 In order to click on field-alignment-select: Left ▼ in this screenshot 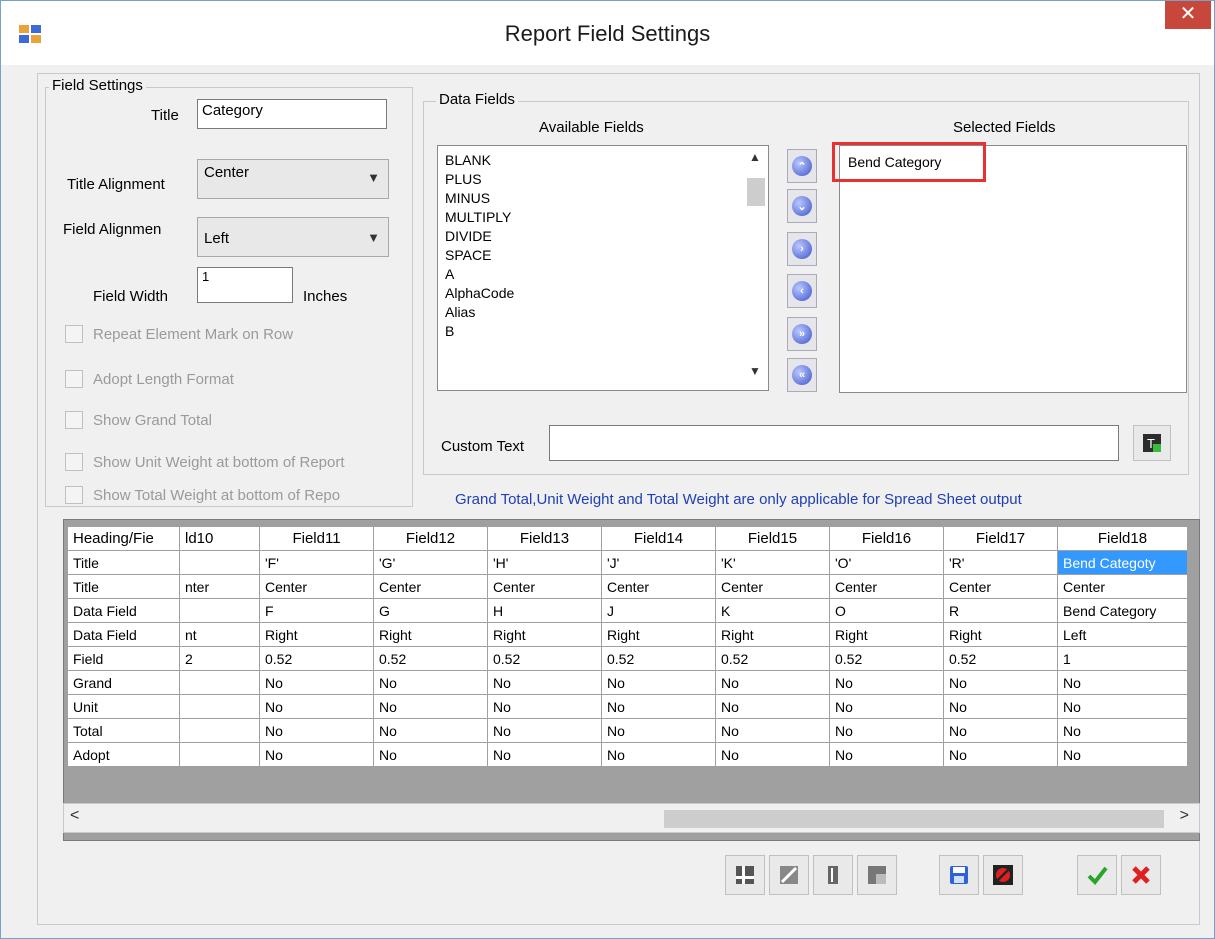, I will do `click(293, 237)`.